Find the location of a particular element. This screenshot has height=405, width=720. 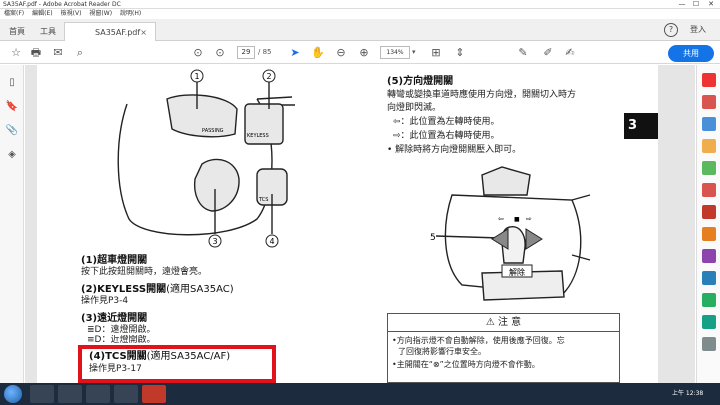

turn-signal-illustration: ⇦ ■ ⇨ 5 解除 is located at coordinates (510, 233).